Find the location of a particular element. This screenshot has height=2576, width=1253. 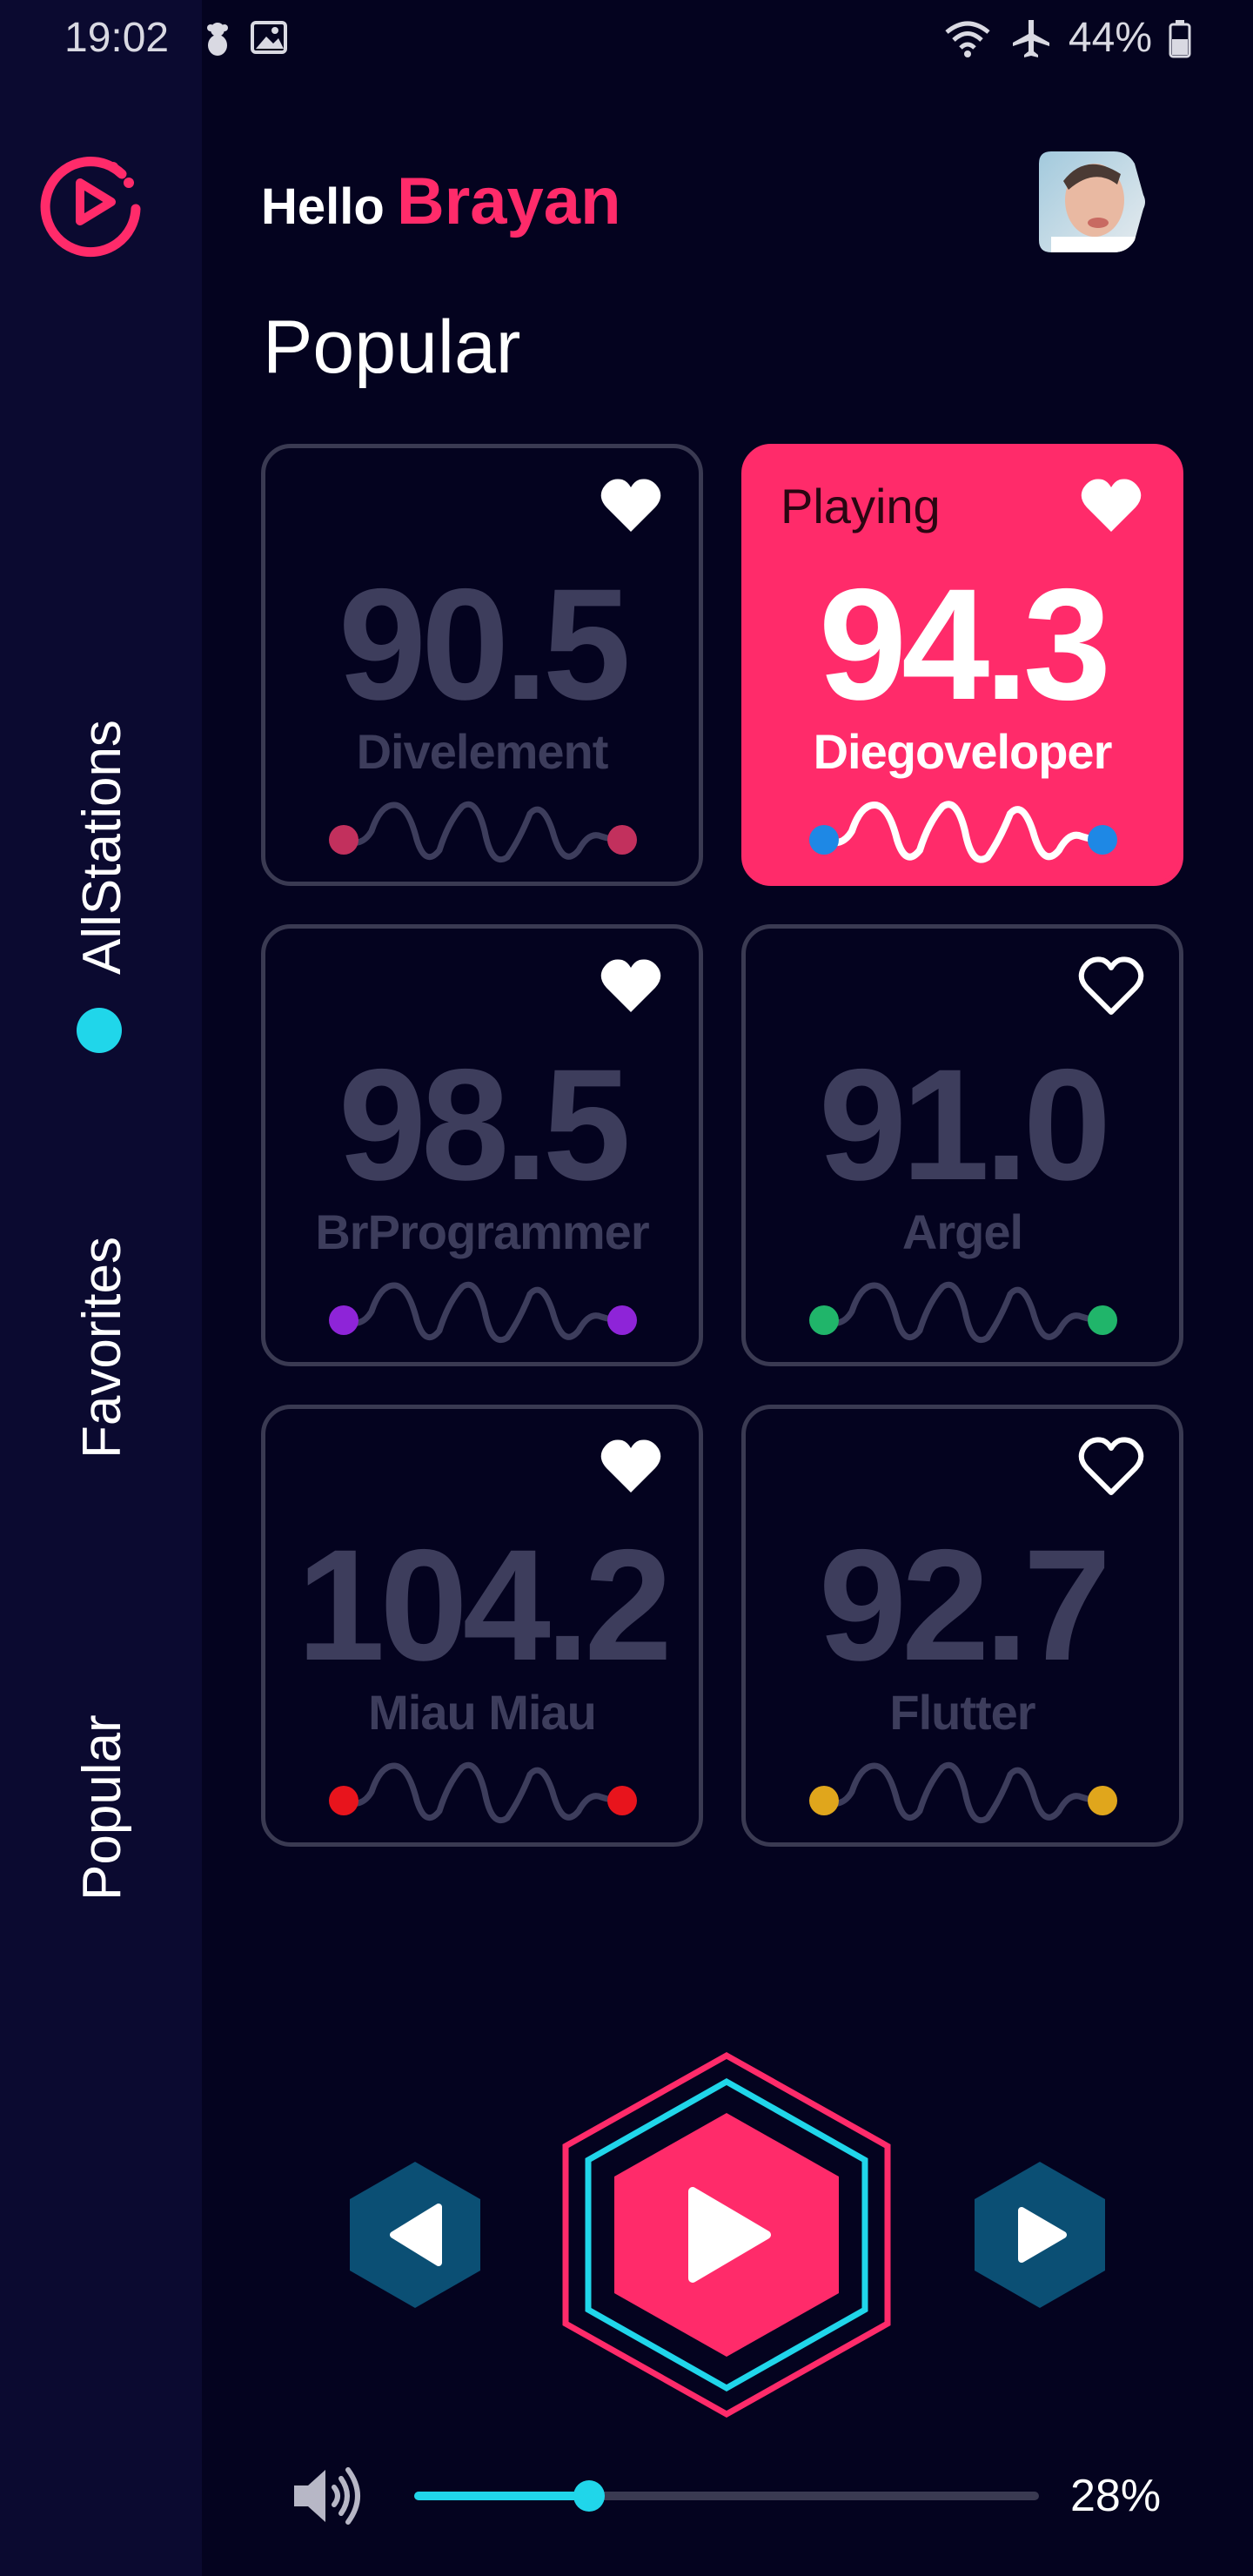

station-card: 104.2 Miau Miau is located at coordinates (482, 1626).